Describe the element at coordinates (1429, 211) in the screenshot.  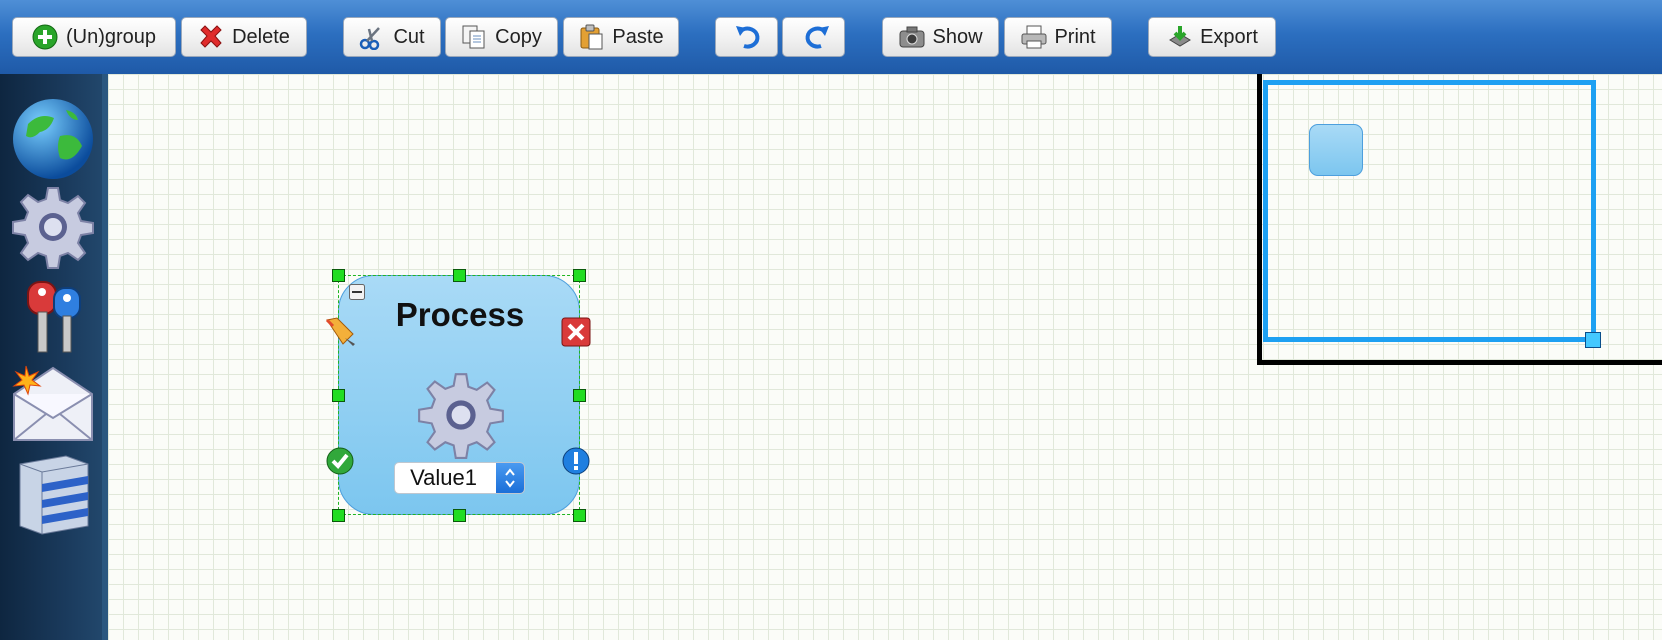
I see `overview-viewport` at that location.